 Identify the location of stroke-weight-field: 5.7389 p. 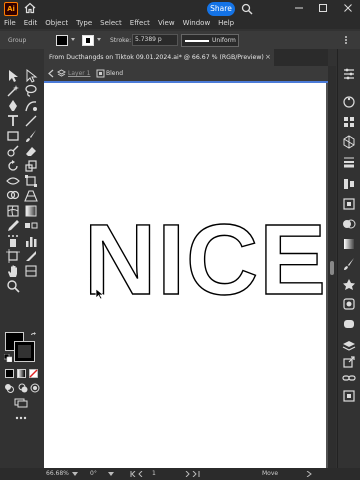
(155, 40).